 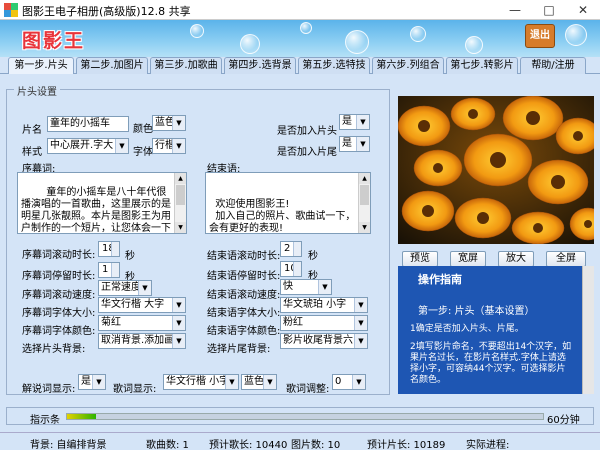 I want to click on preview-button: 预览, so click(x=420, y=259).